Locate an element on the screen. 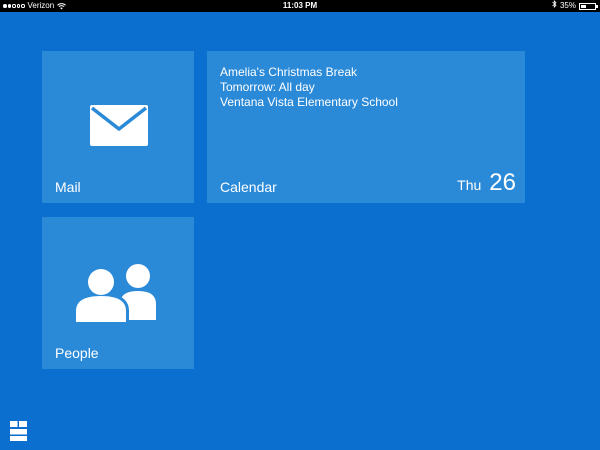  battery-percent: 35% is located at coordinates (567, 5).